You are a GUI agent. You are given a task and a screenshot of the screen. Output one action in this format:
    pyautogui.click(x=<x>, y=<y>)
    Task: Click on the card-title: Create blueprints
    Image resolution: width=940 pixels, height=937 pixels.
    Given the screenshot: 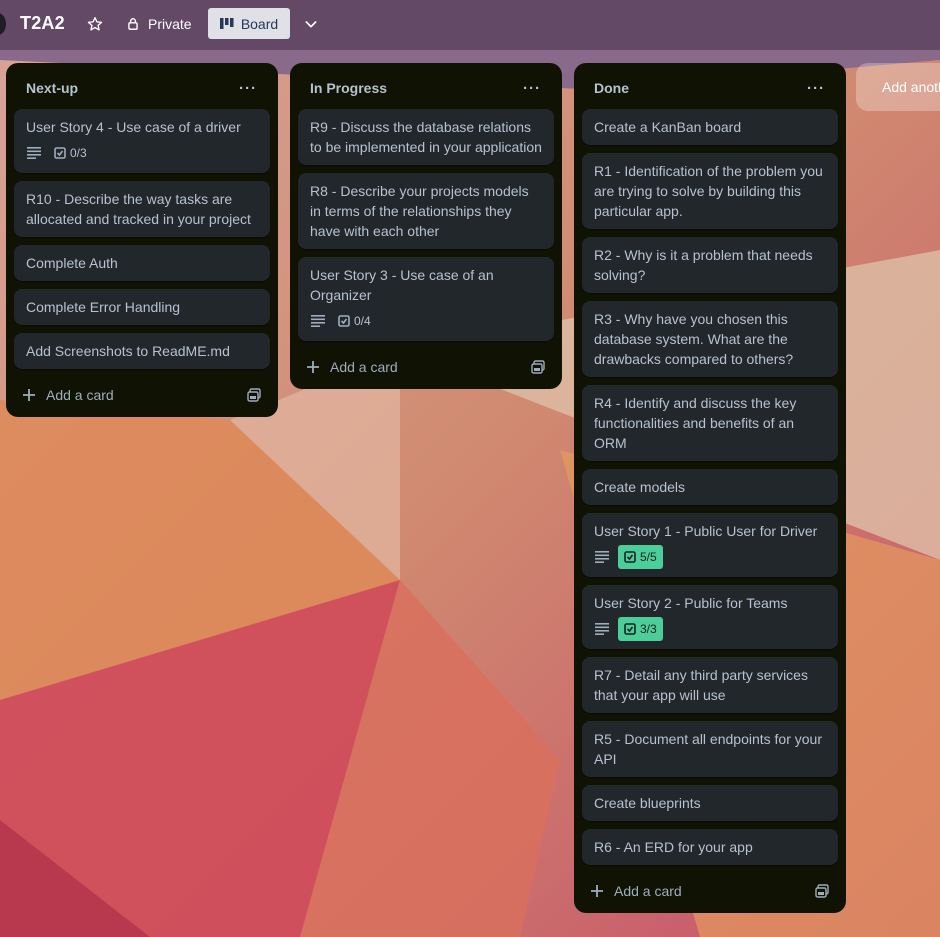 What is the action you would take?
    pyautogui.click(x=647, y=803)
    